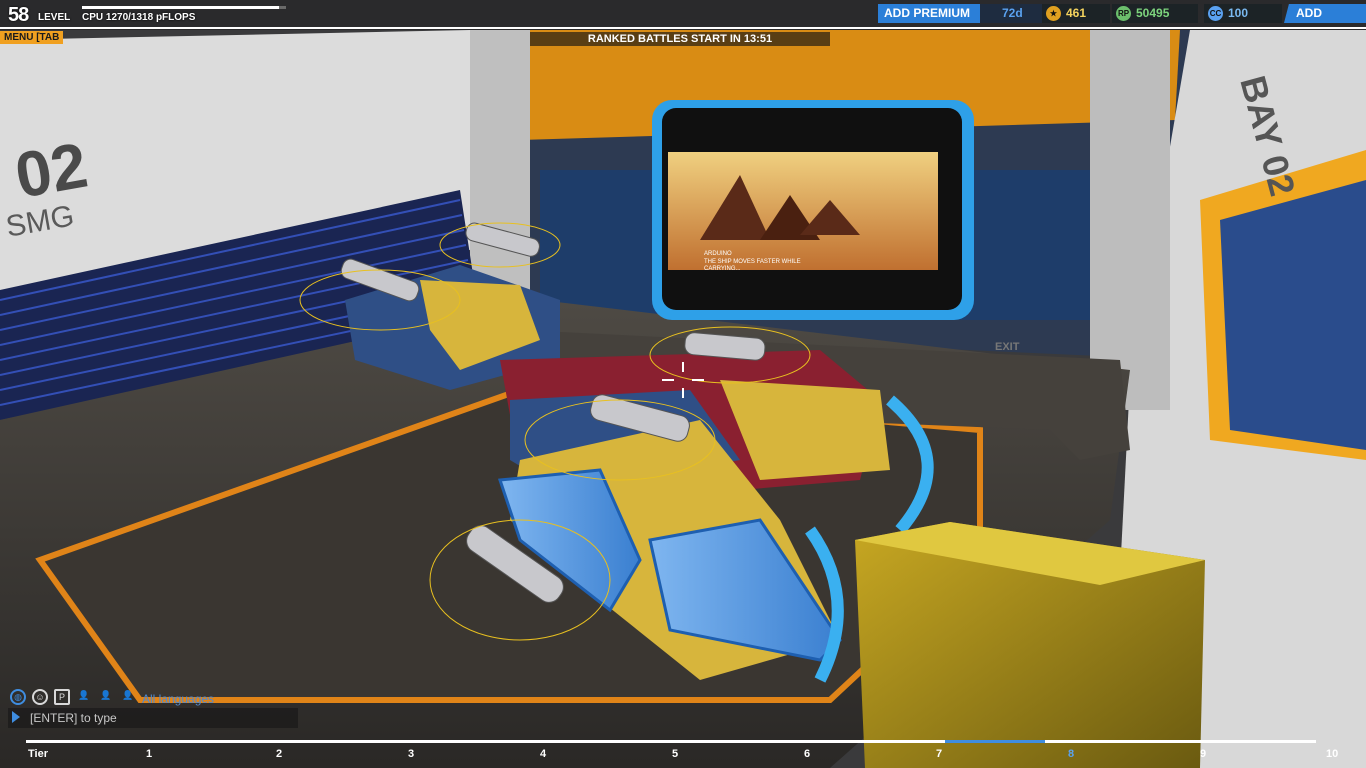 Image resolution: width=1366 pixels, height=768 pixels. I want to click on globe-icon: ◍, so click(18, 697).